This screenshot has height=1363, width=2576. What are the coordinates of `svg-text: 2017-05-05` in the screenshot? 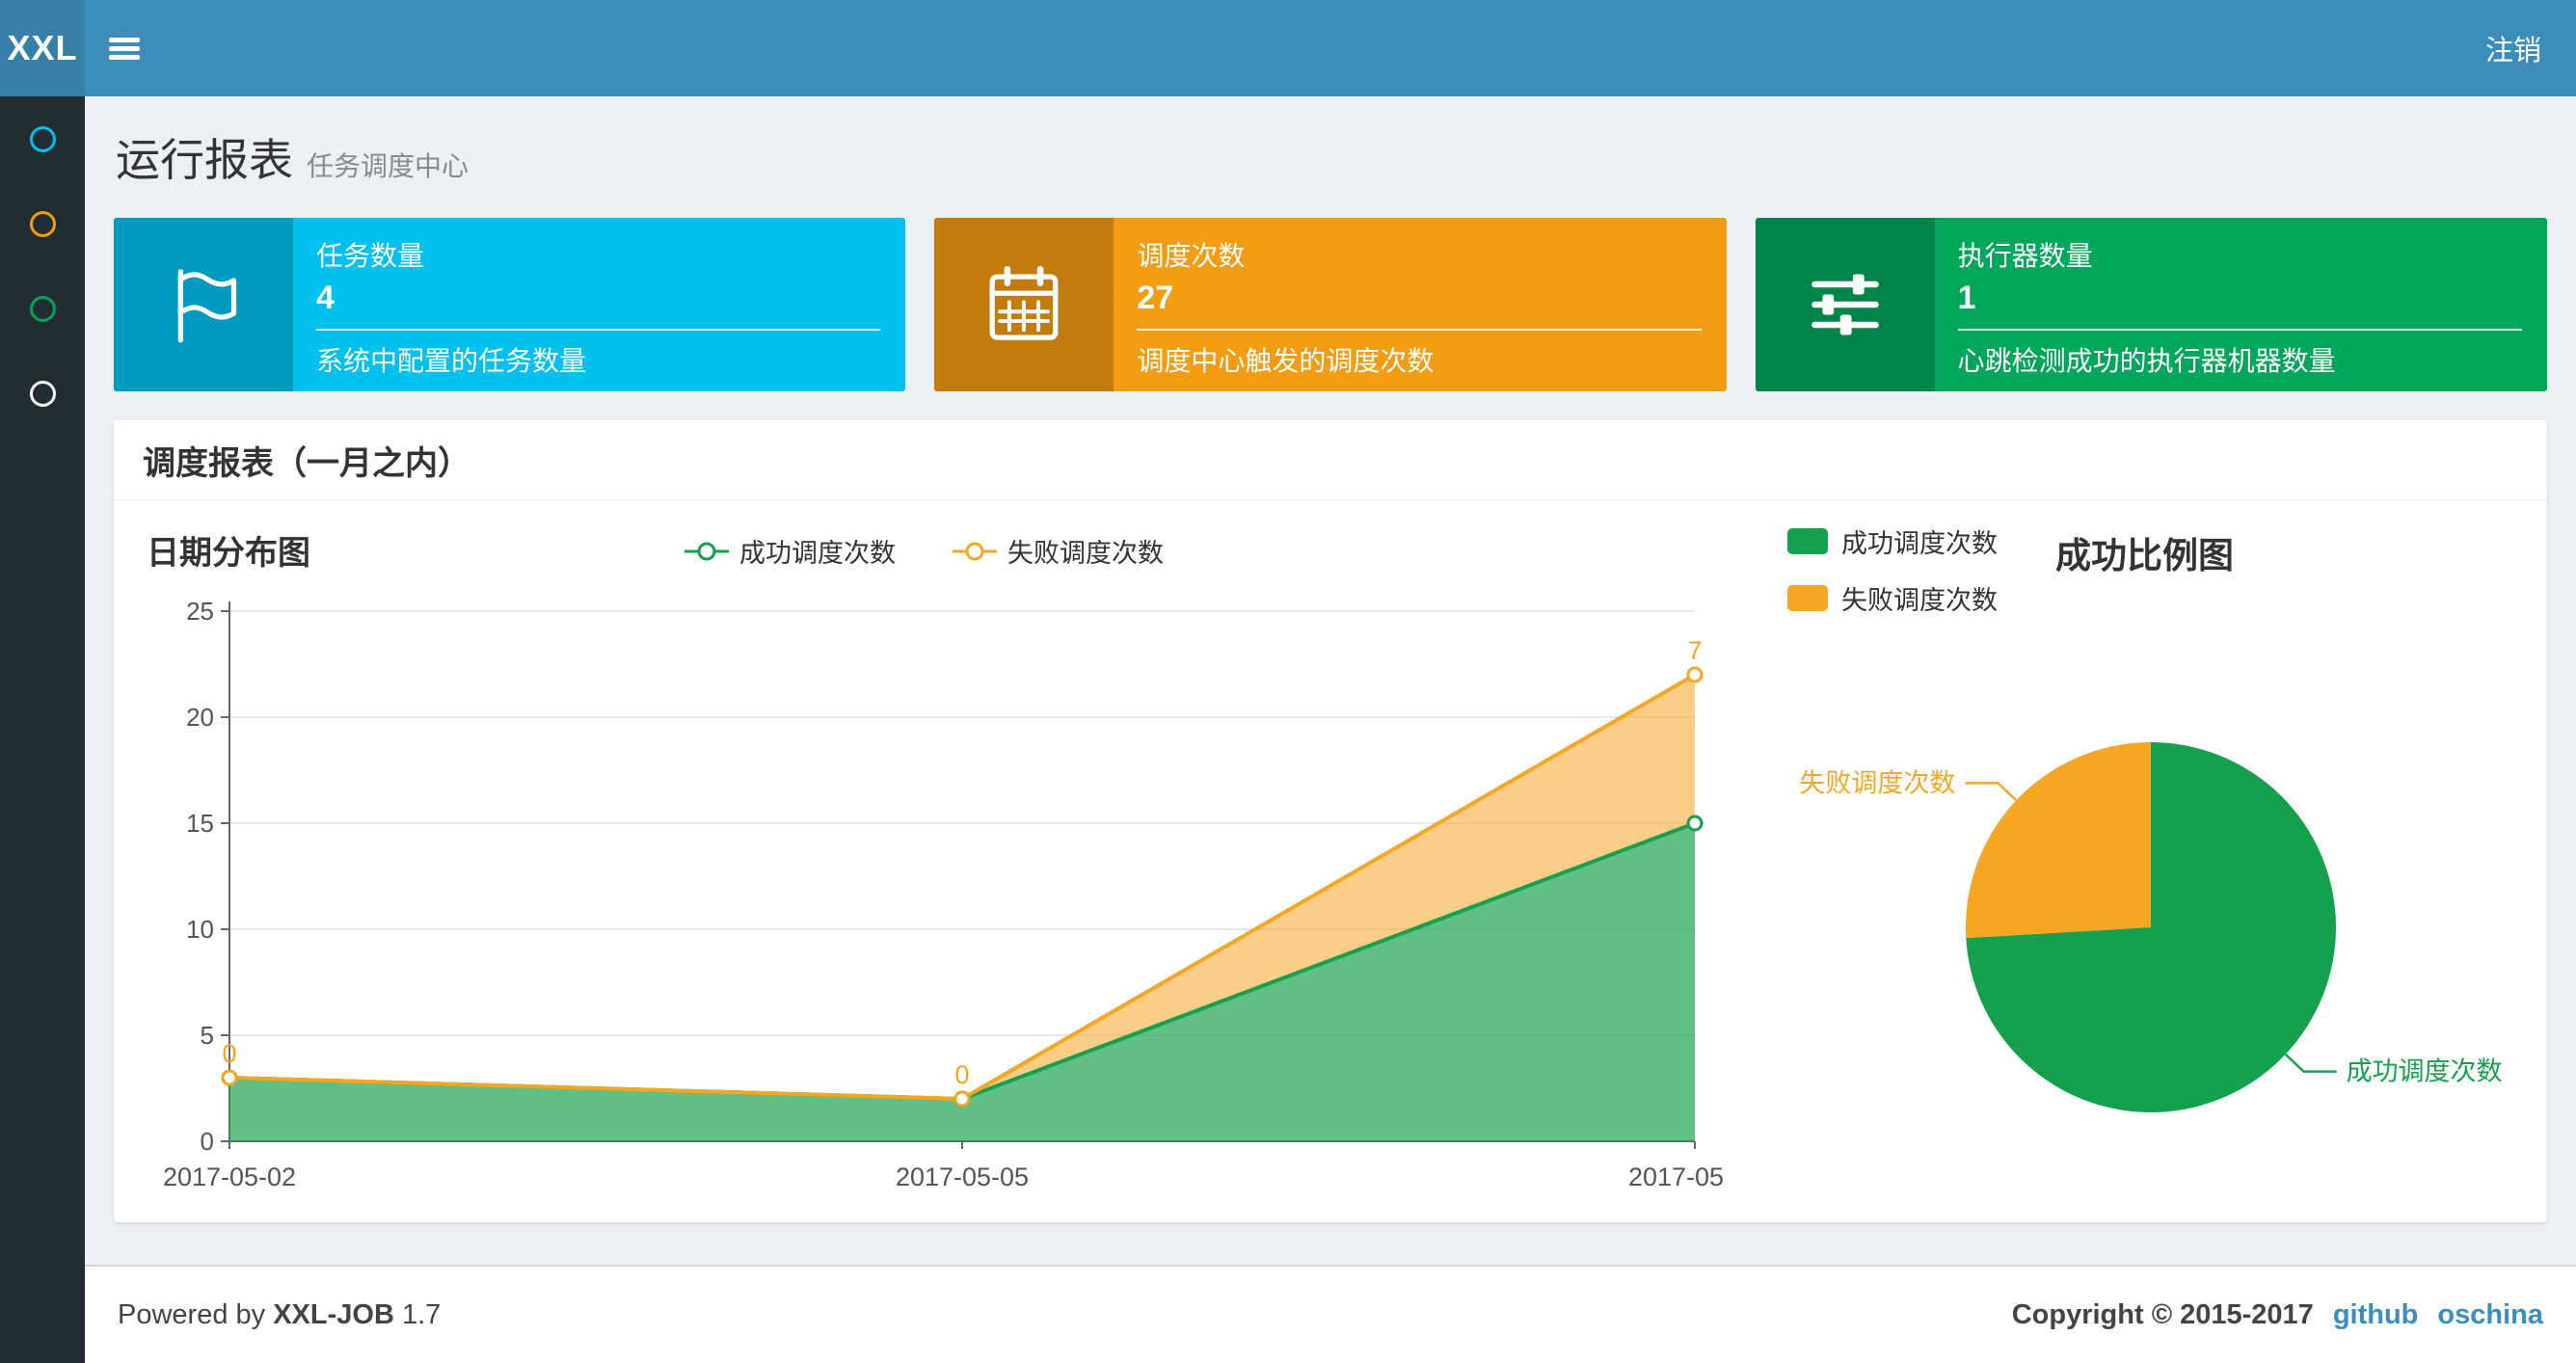 It's located at (963, 1177).